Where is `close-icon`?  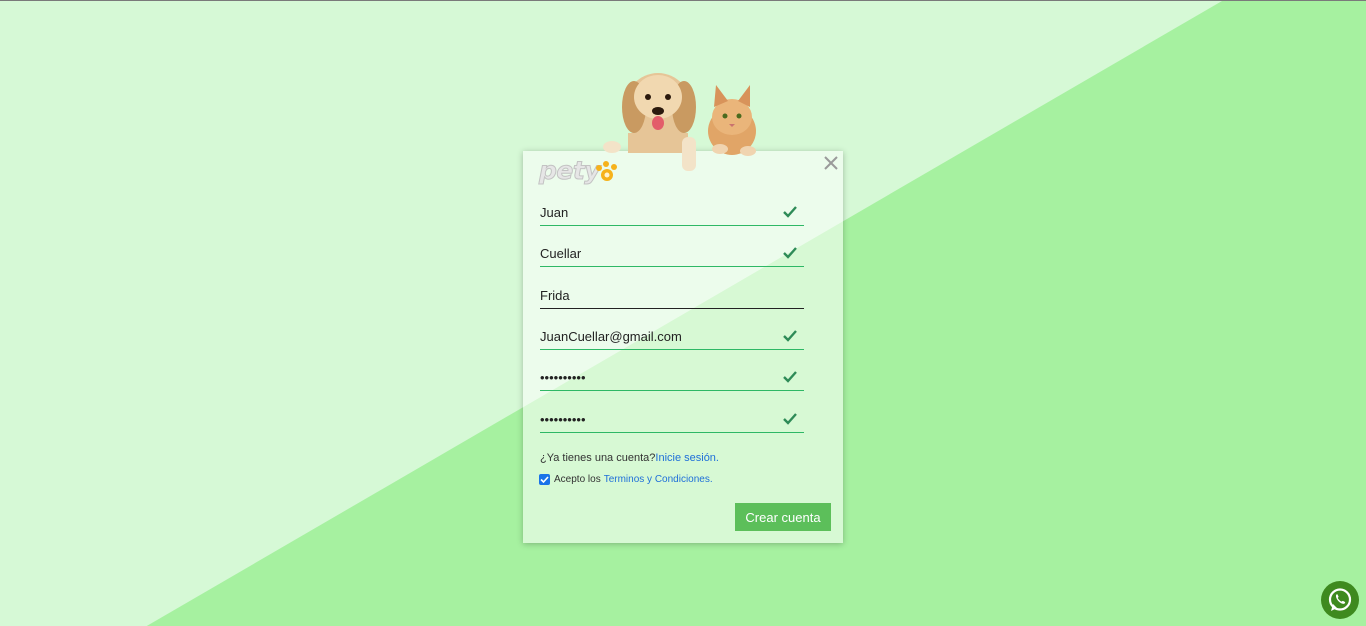 close-icon is located at coordinates (831, 163).